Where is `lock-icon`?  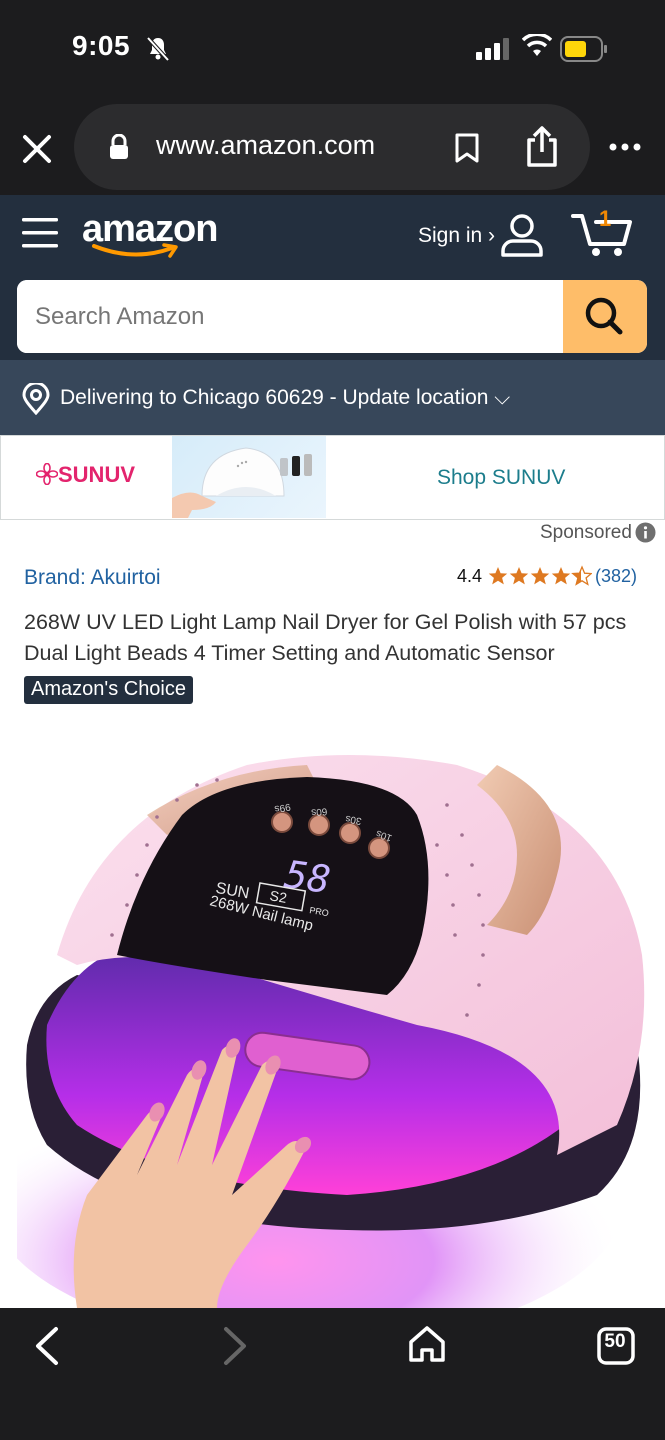
lock-icon is located at coordinates (119, 149).